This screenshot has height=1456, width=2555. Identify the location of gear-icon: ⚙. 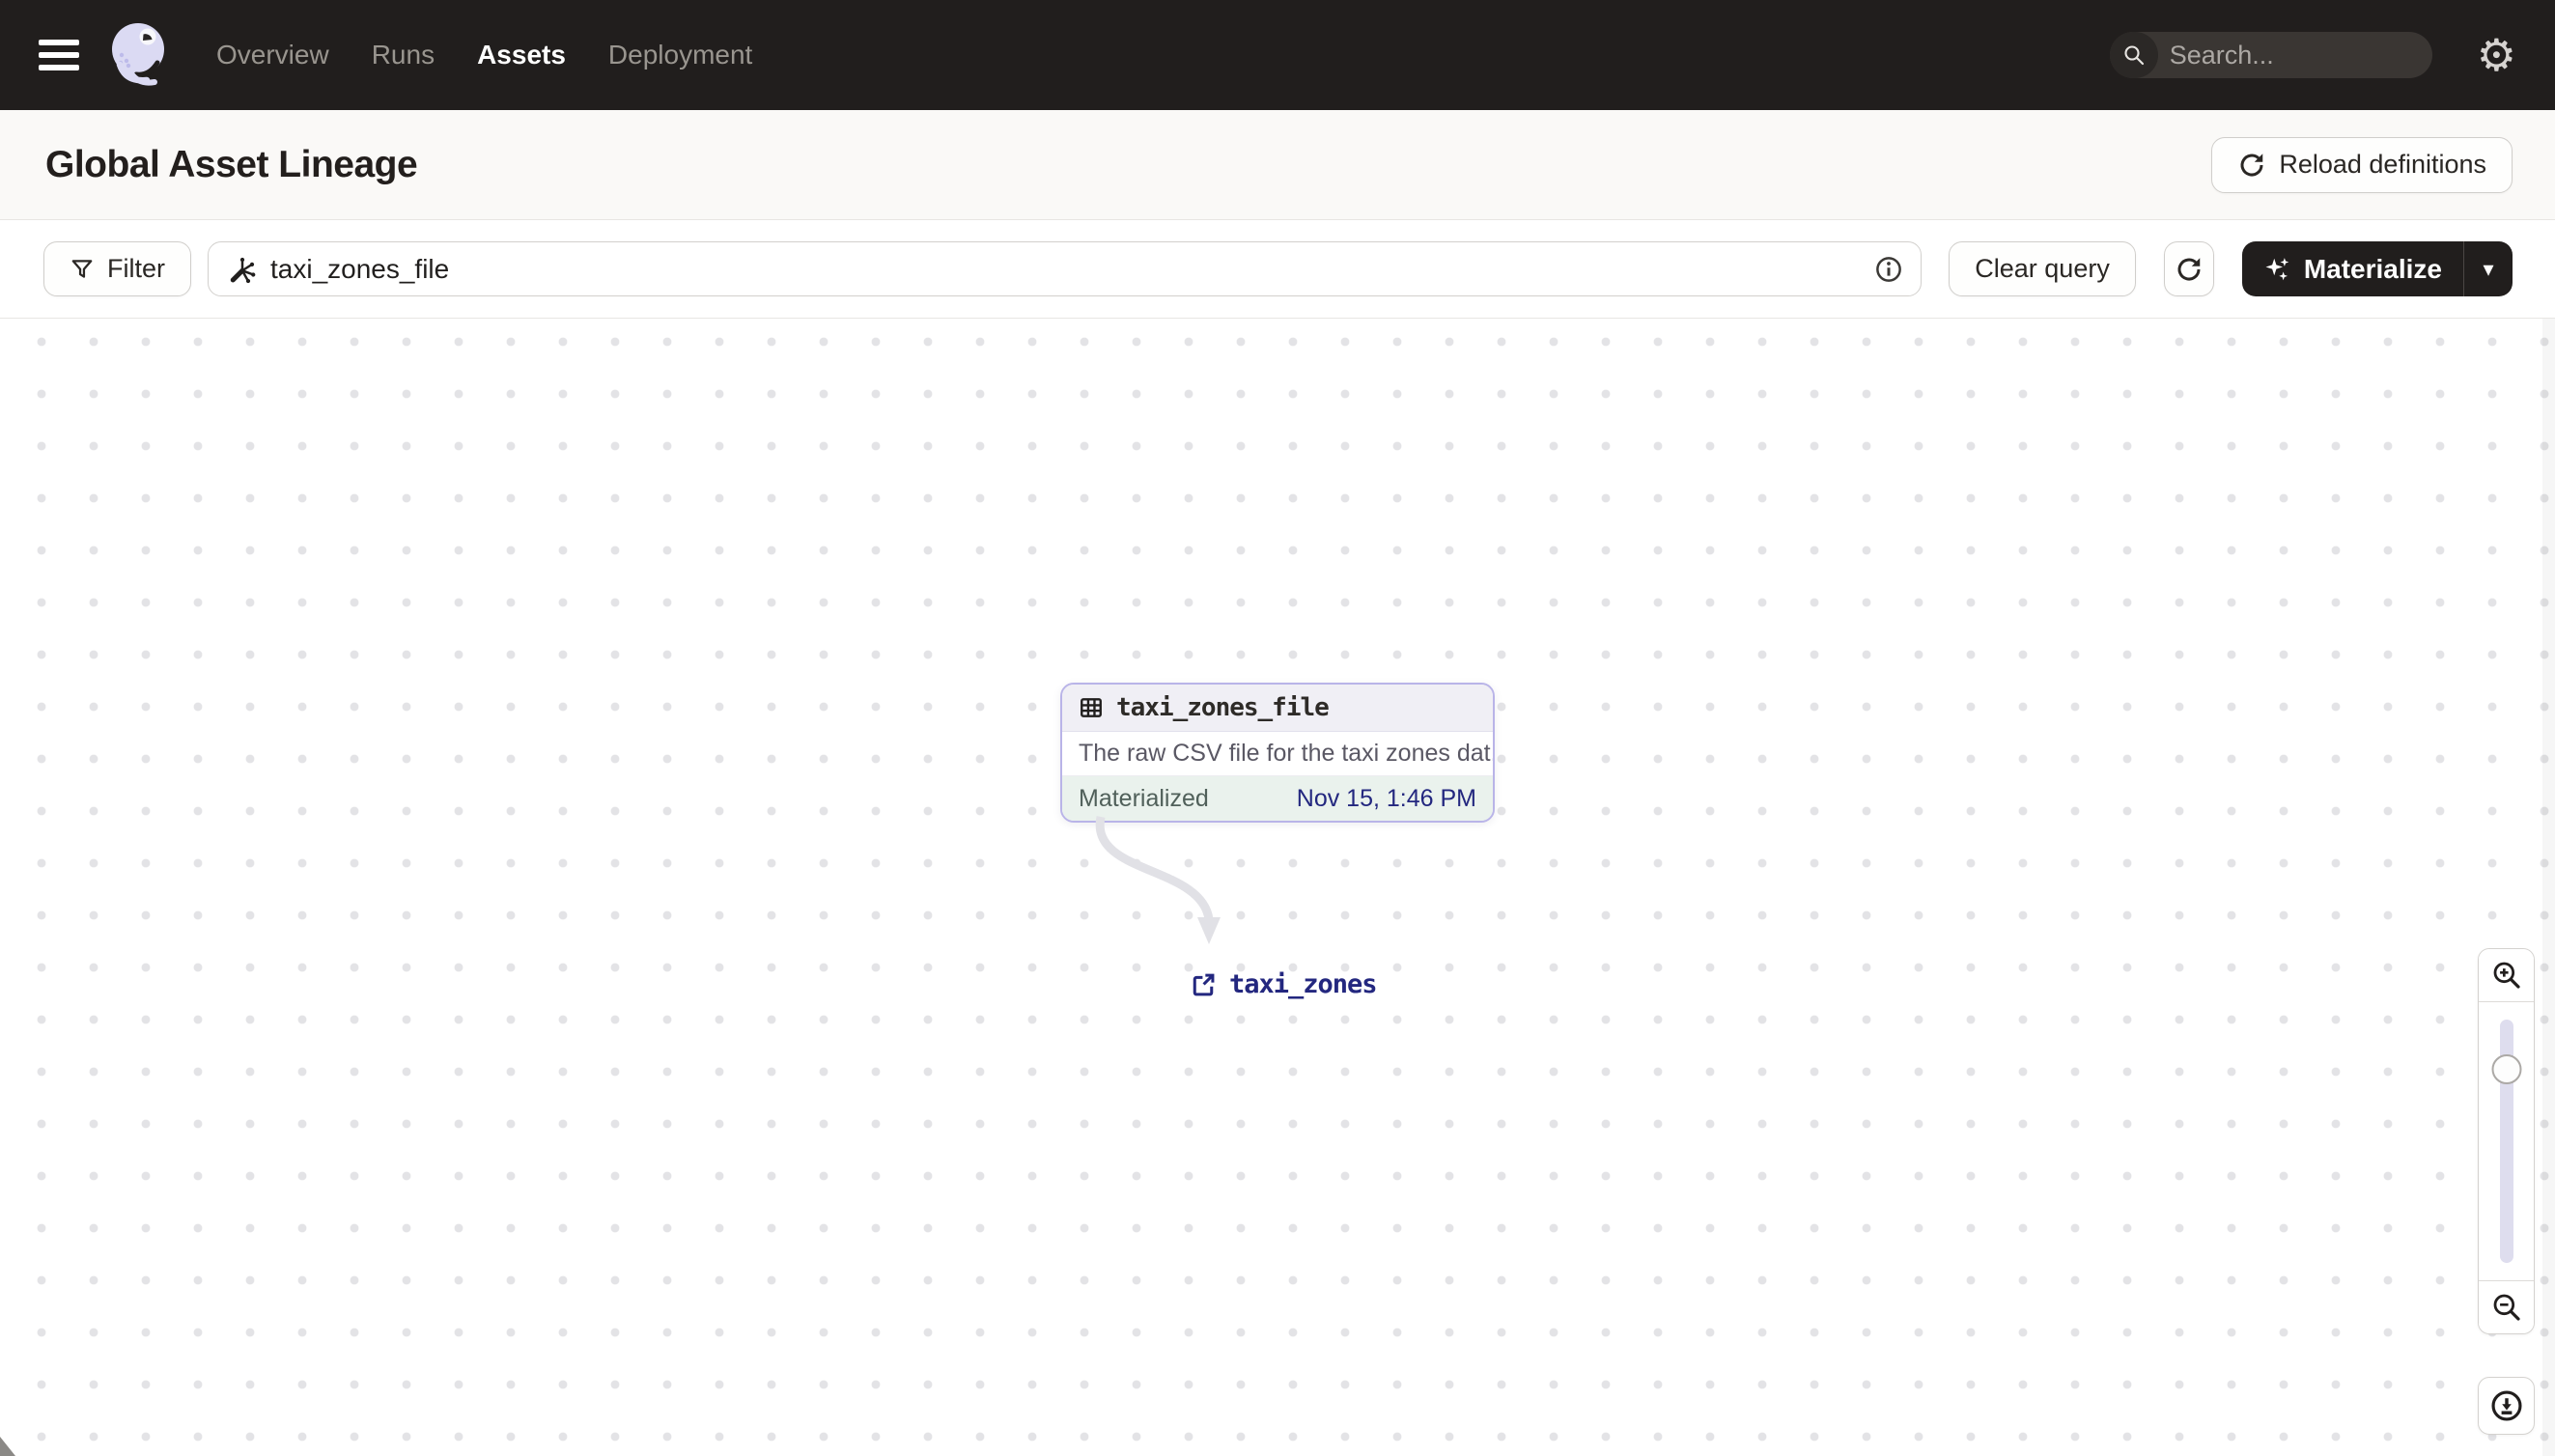
(2496, 55).